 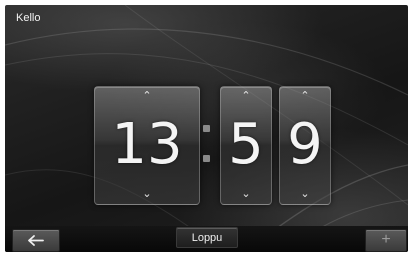 I want to click on hours-value: 13, so click(x=147, y=144).